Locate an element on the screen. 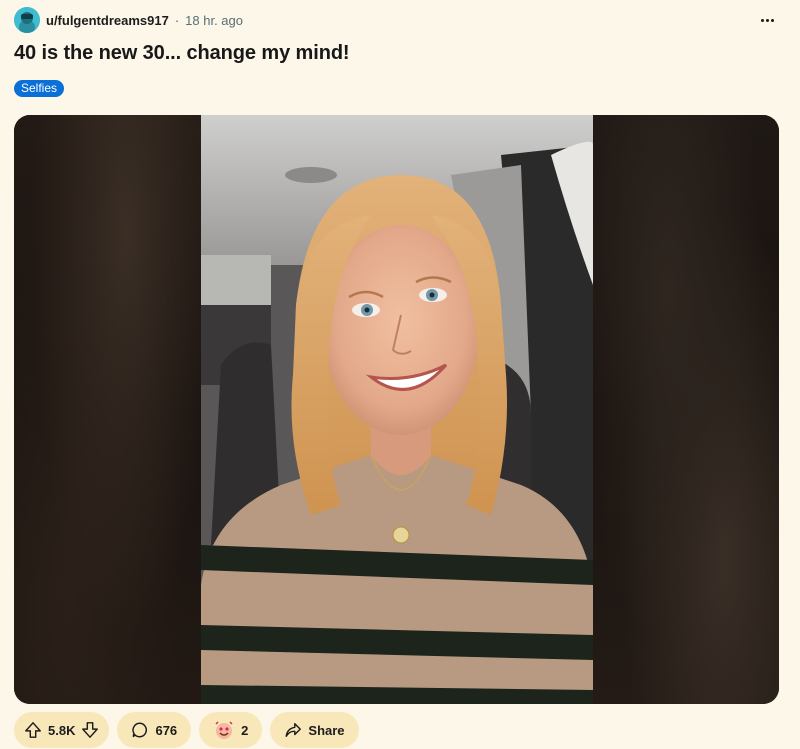 The image size is (800, 749). more-horizontal-icon is located at coordinates (767, 20).